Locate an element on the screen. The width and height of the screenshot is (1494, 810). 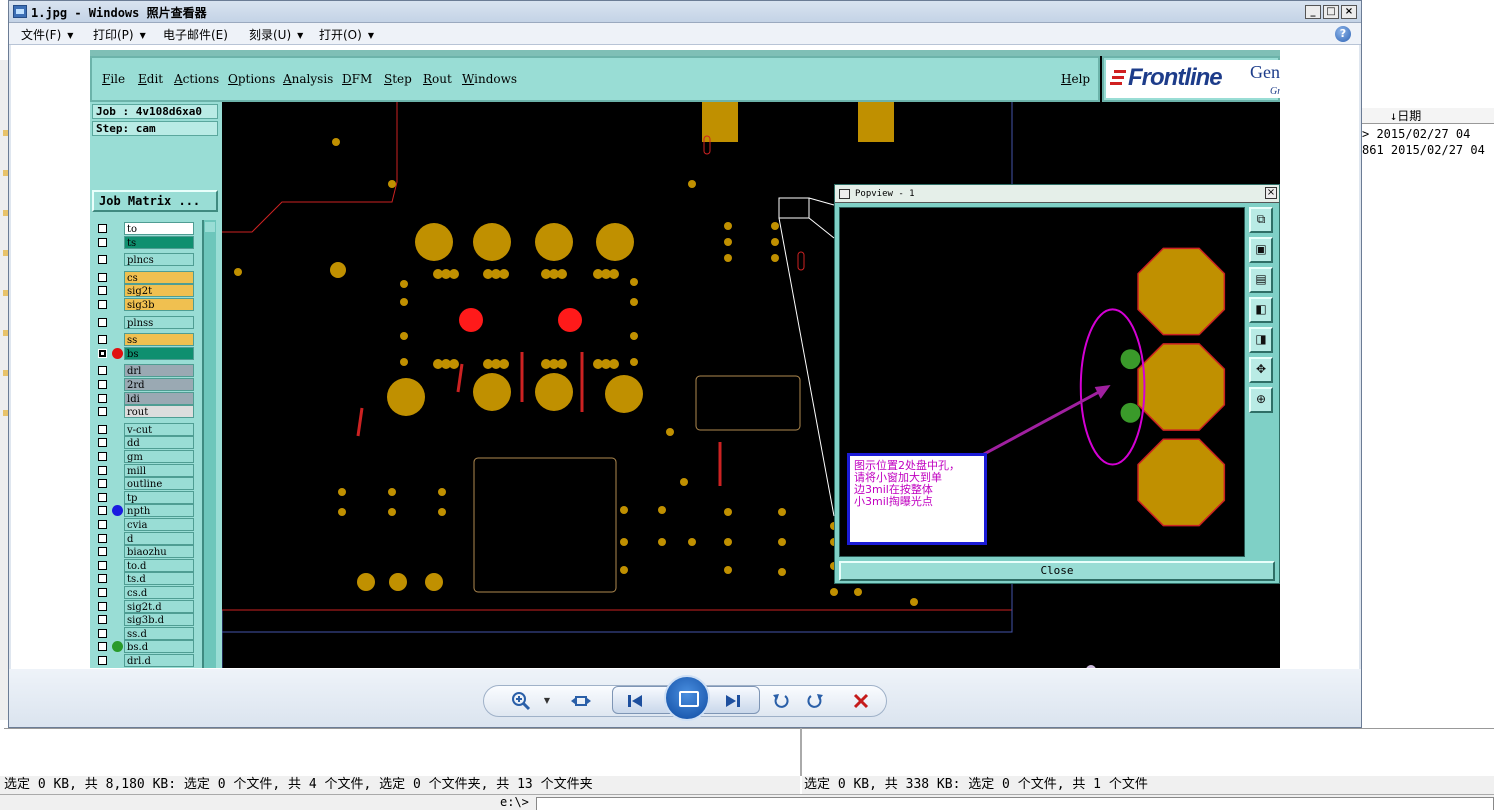
minimize-button: _ is located at coordinates (1313, 12).